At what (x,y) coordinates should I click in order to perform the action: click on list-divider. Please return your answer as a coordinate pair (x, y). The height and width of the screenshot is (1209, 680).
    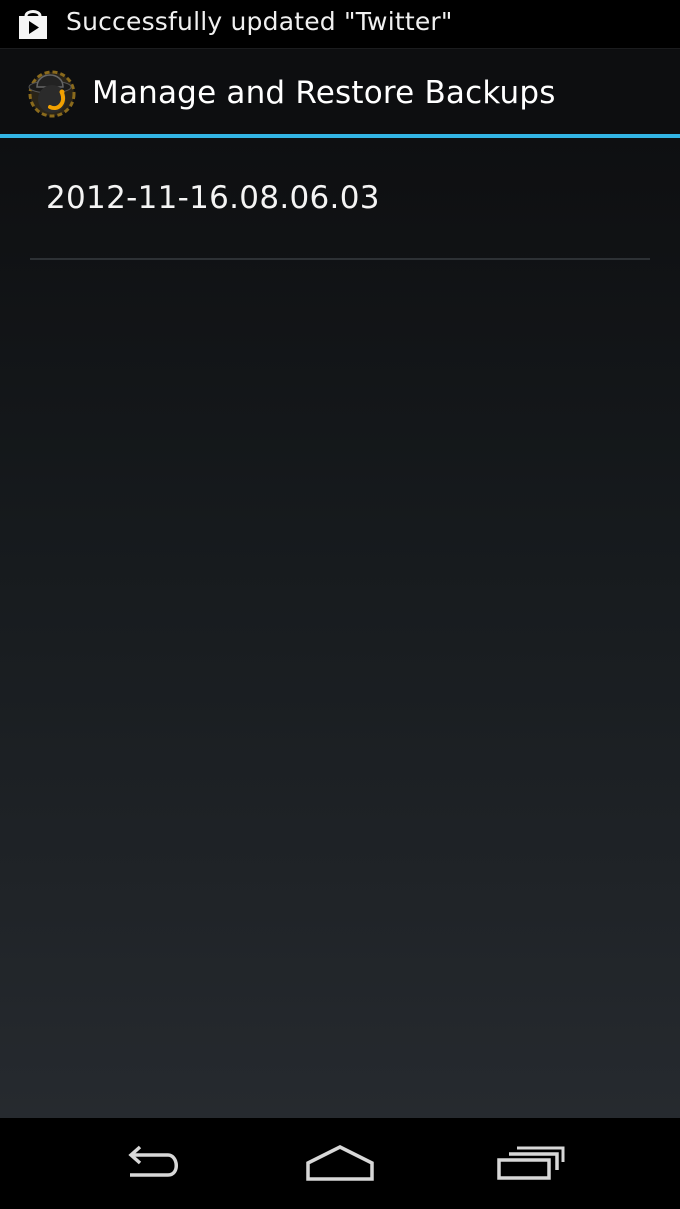
    Looking at the image, I should click on (340, 259).